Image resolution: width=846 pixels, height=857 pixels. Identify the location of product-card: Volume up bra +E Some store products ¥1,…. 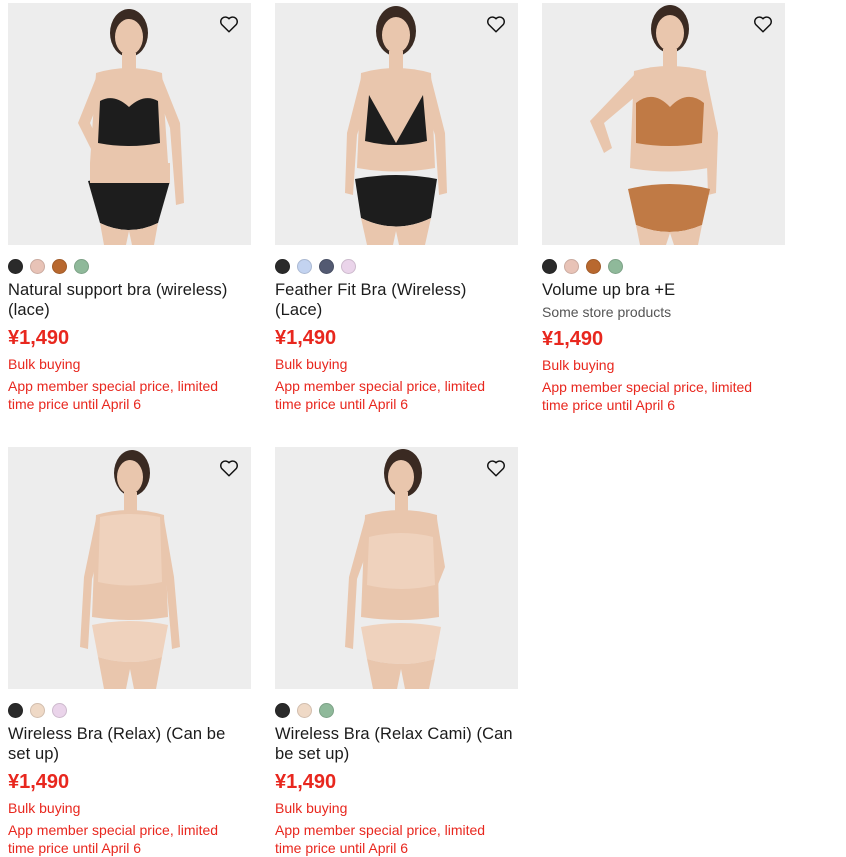
(663, 208).